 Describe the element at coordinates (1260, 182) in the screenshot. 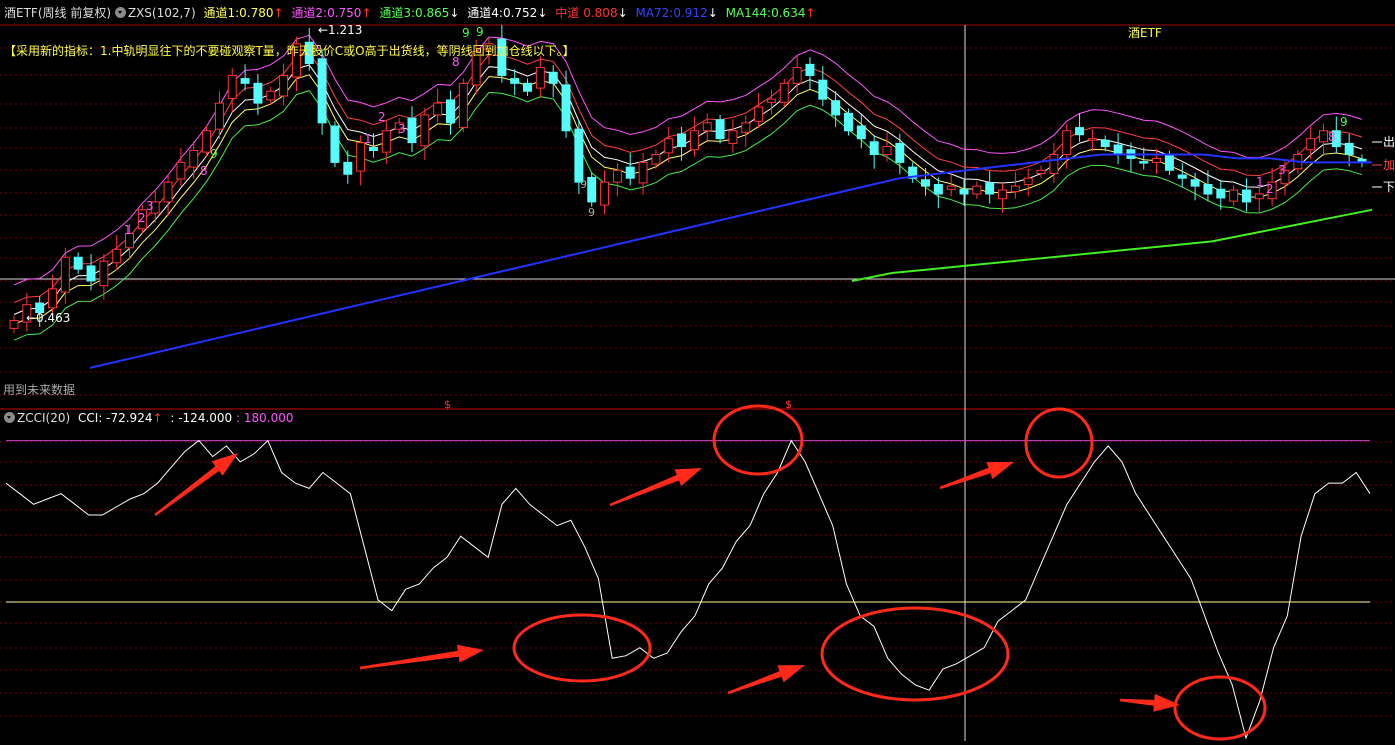

I see `td-count: 1` at that location.